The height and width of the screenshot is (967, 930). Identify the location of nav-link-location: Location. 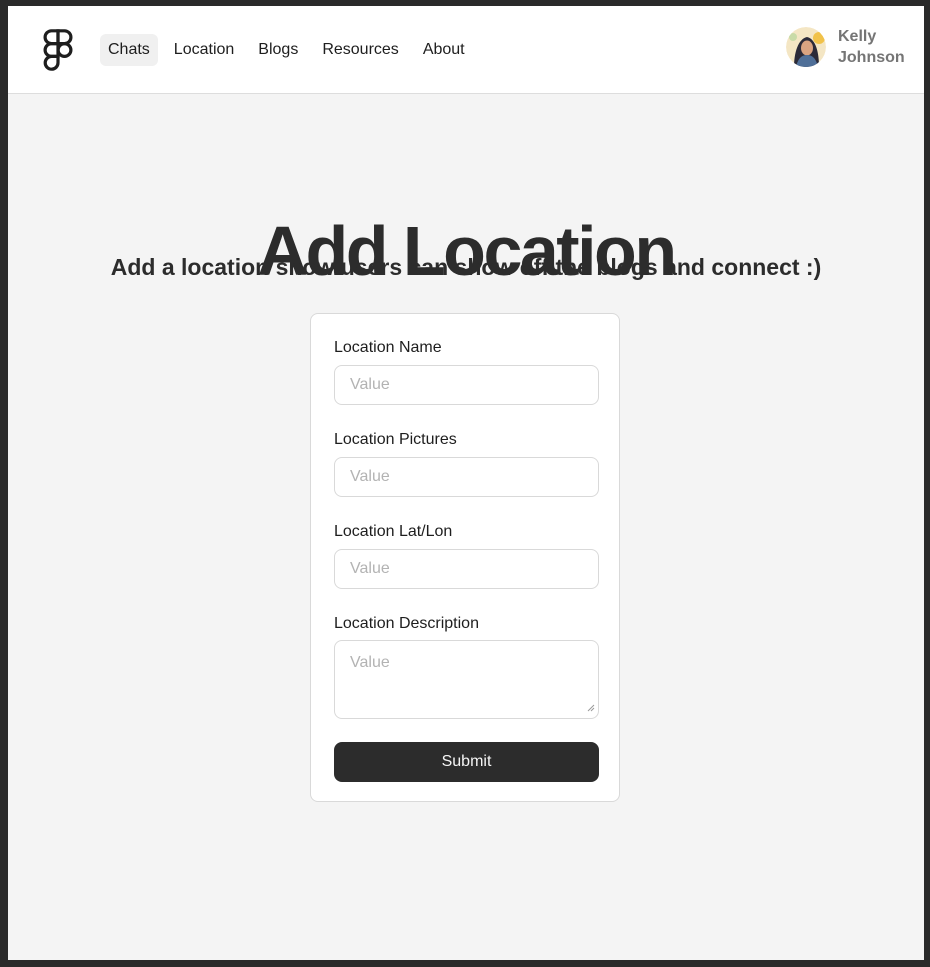
(204, 50).